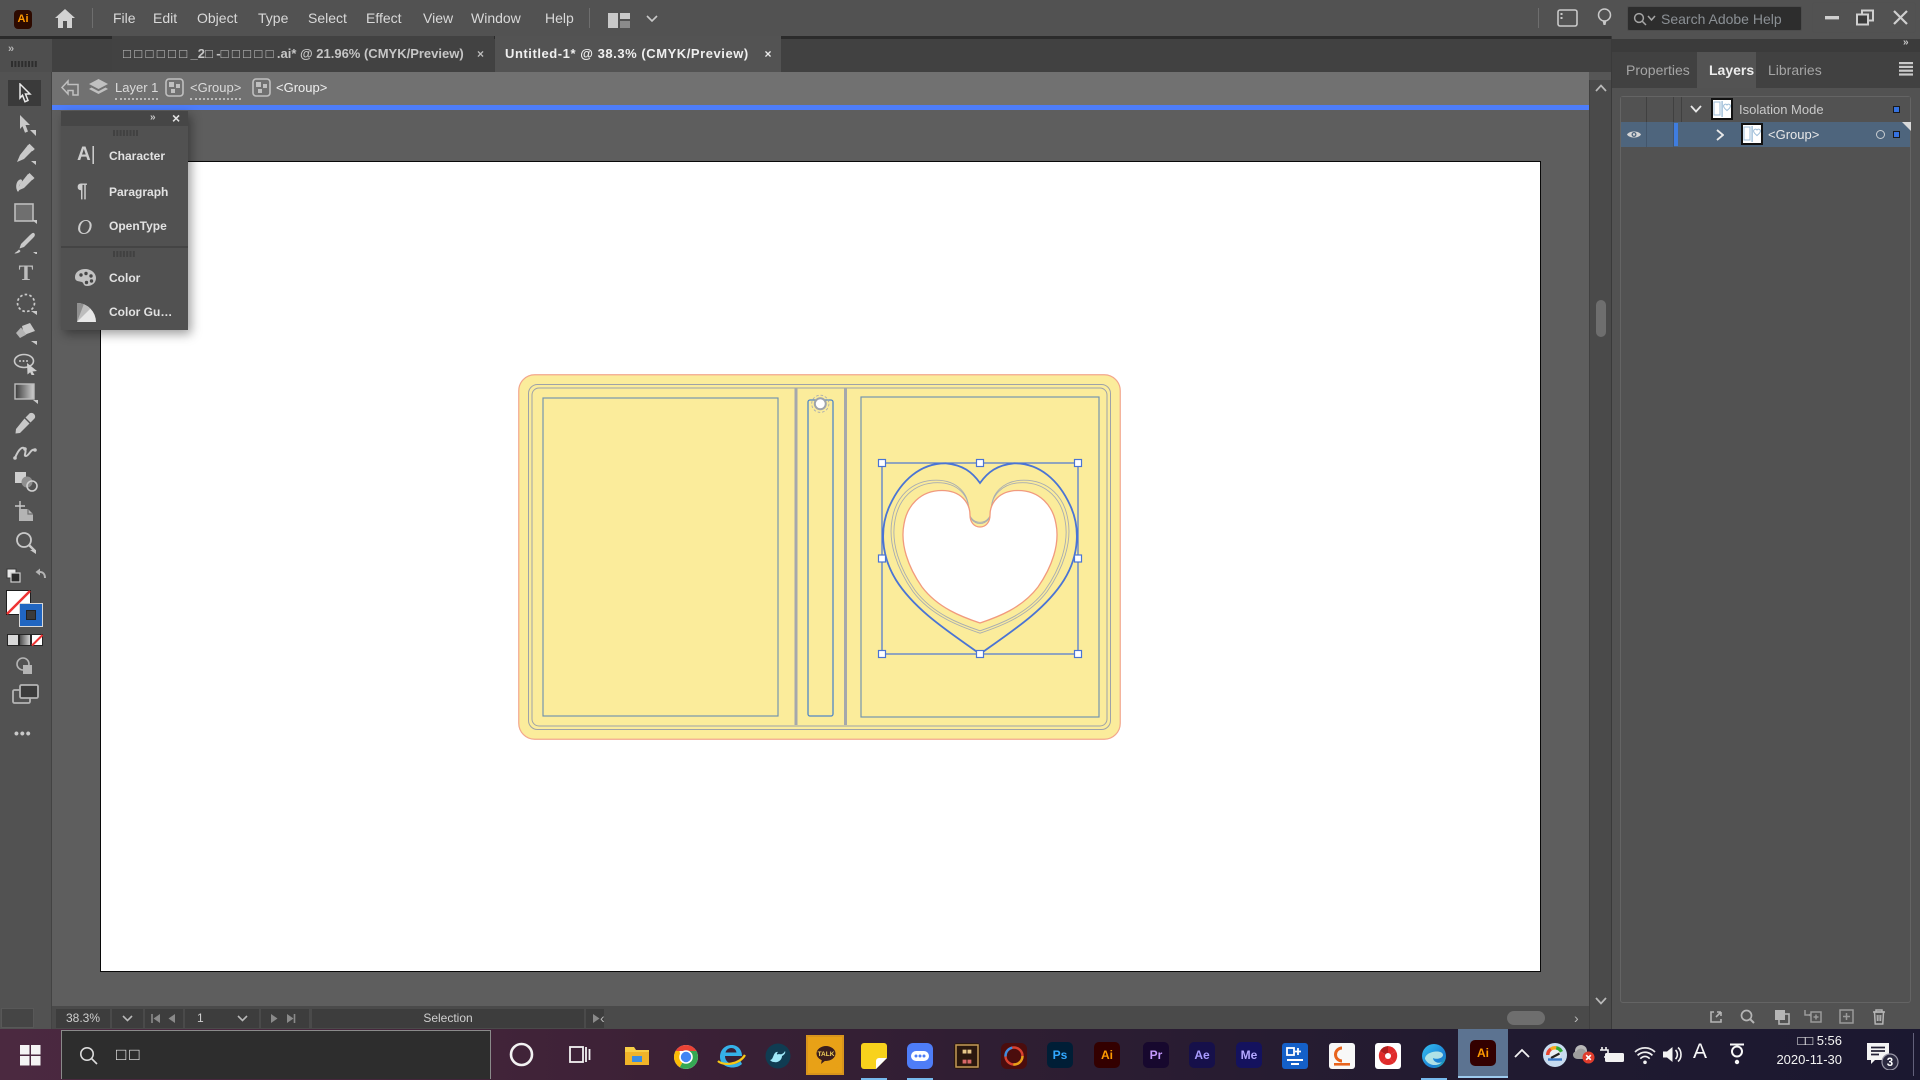 Image resolution: width=1920 pixels, height=1080 pixels. I want to click on svg-text: TALK, so click(826, 1054).